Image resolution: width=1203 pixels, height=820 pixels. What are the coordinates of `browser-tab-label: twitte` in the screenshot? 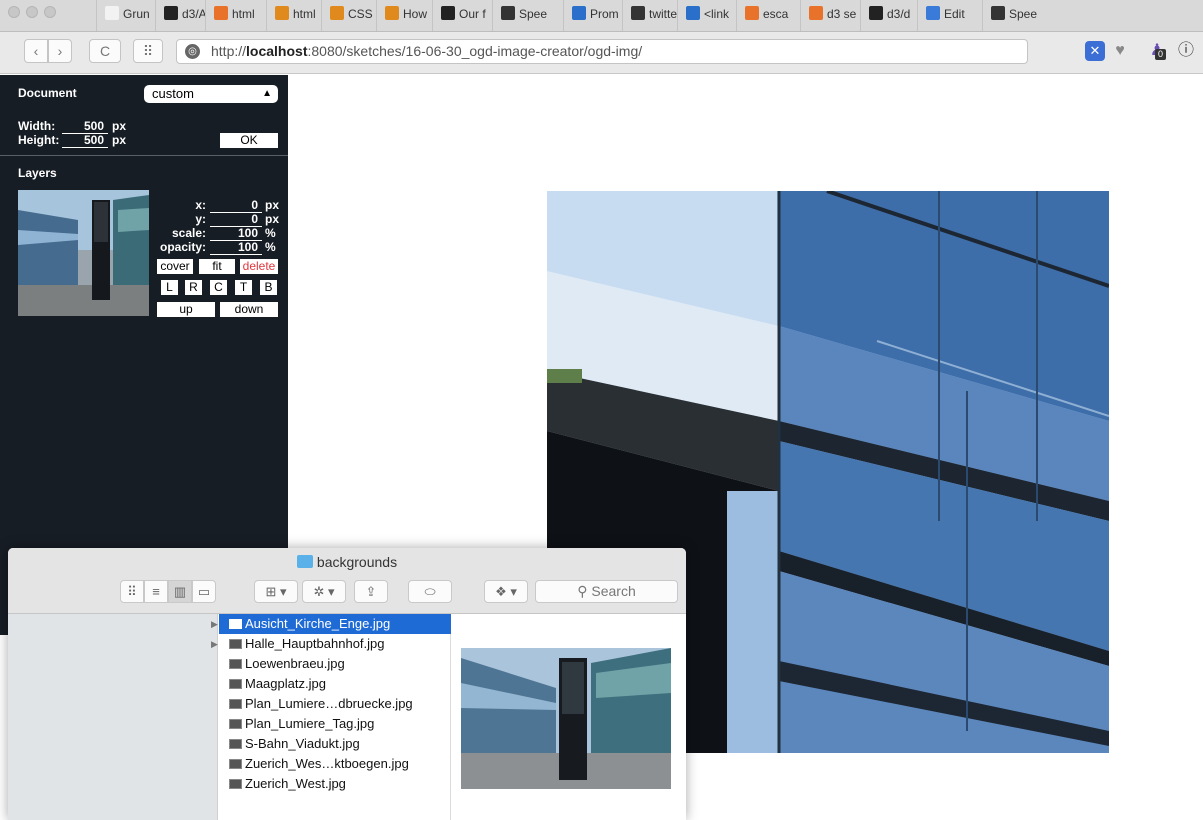 It's located at (663, 14).